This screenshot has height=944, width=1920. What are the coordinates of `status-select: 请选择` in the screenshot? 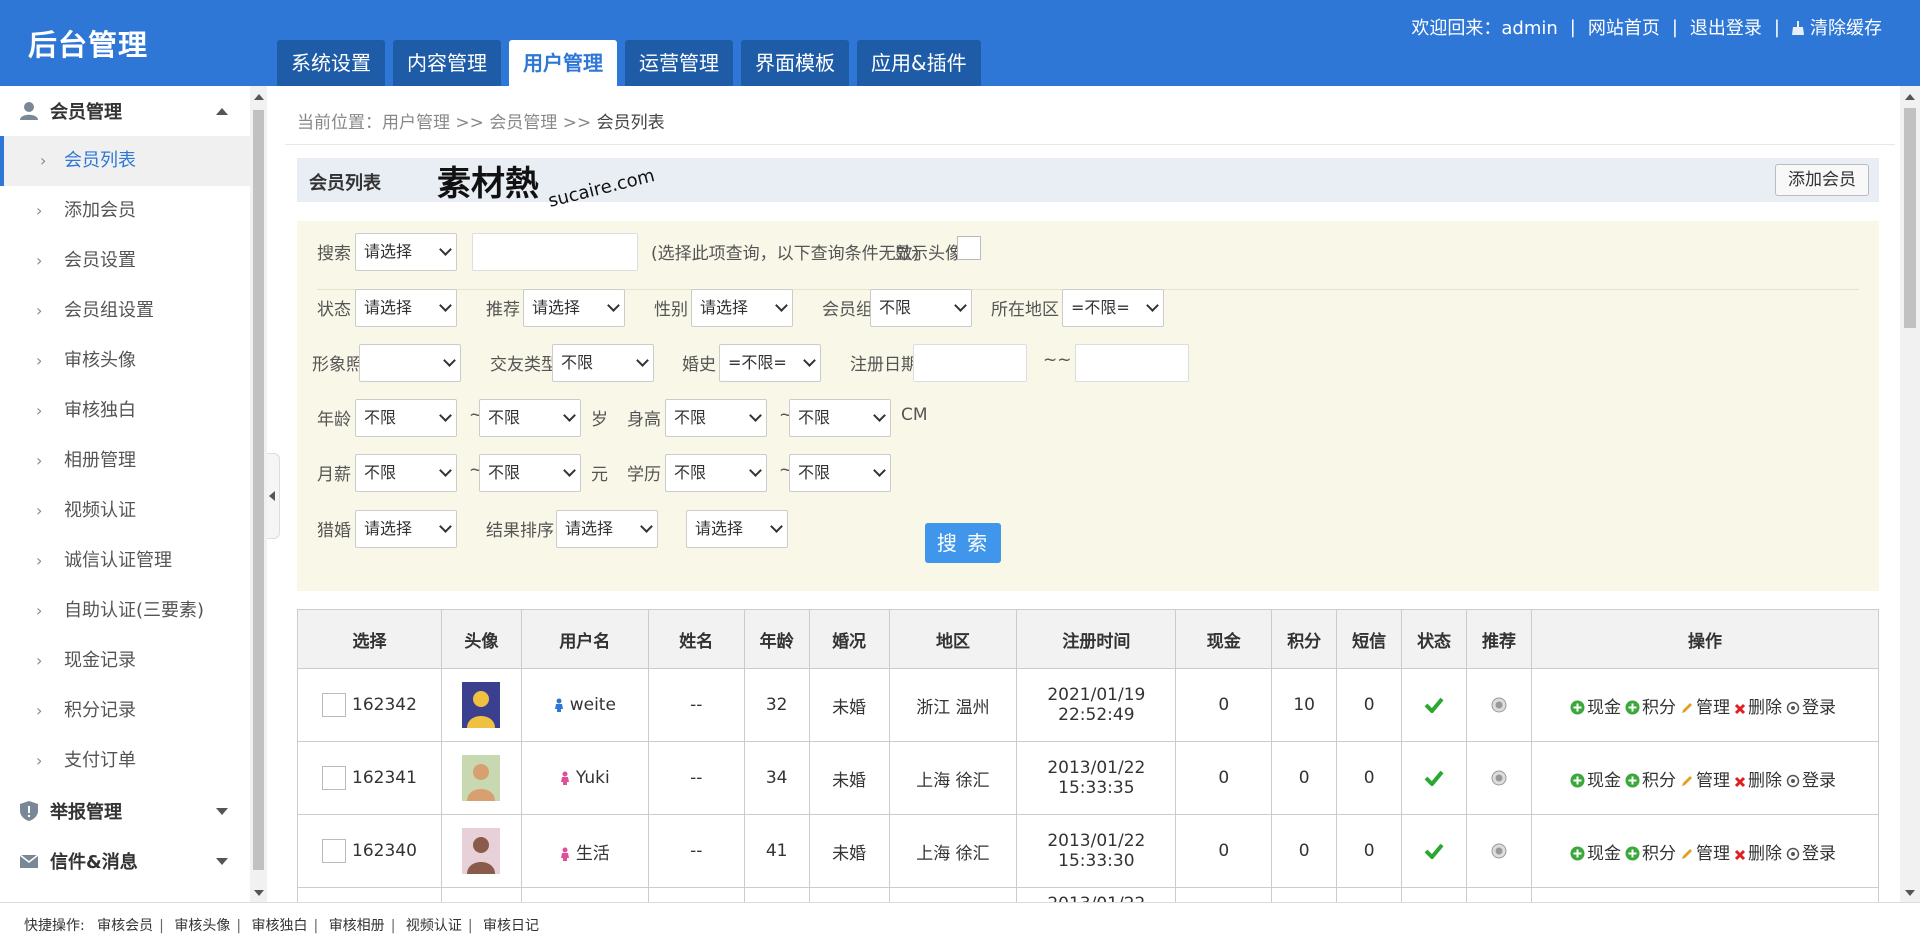 It's located at (406, 308).